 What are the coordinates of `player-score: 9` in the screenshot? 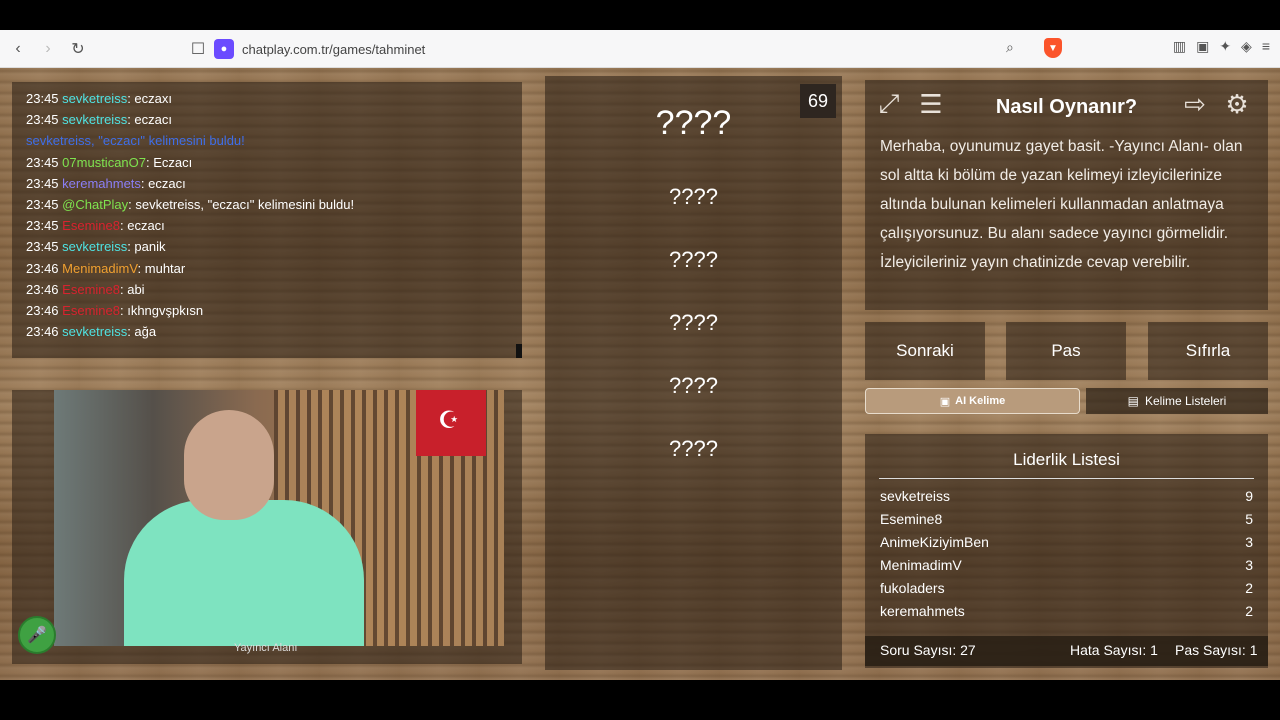 It's located at (1249, 496).